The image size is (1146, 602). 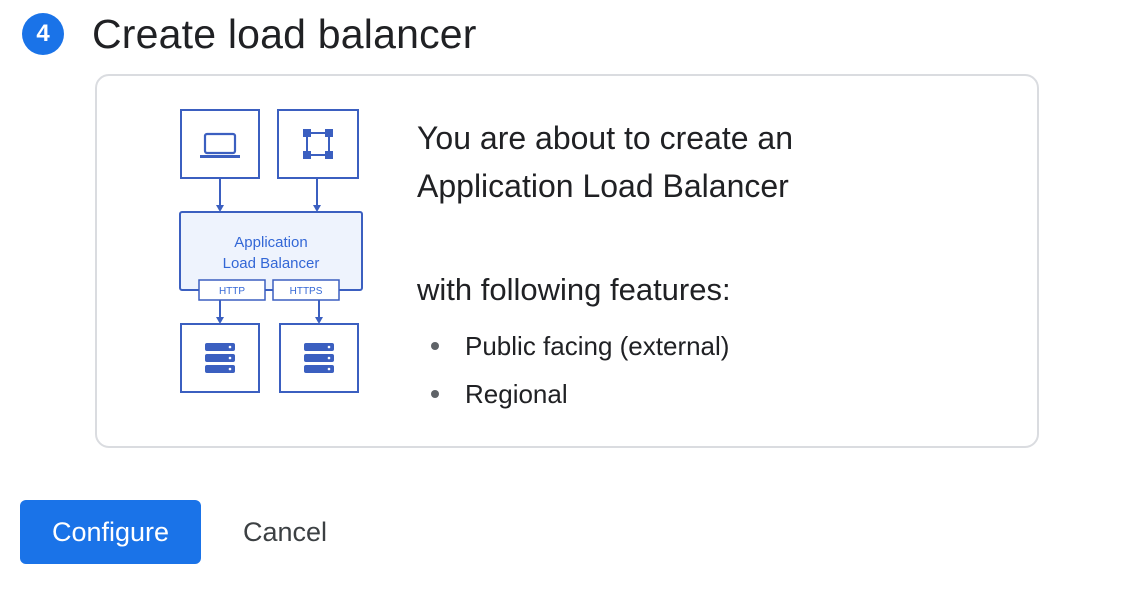 I want to click on load-balancer-box, so click(x=271, y=251).